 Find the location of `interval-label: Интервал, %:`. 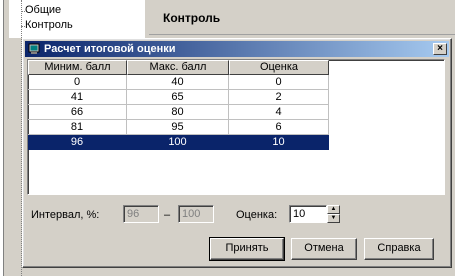

interval-label: Интервал, %: is located at coordinates (65, 215).